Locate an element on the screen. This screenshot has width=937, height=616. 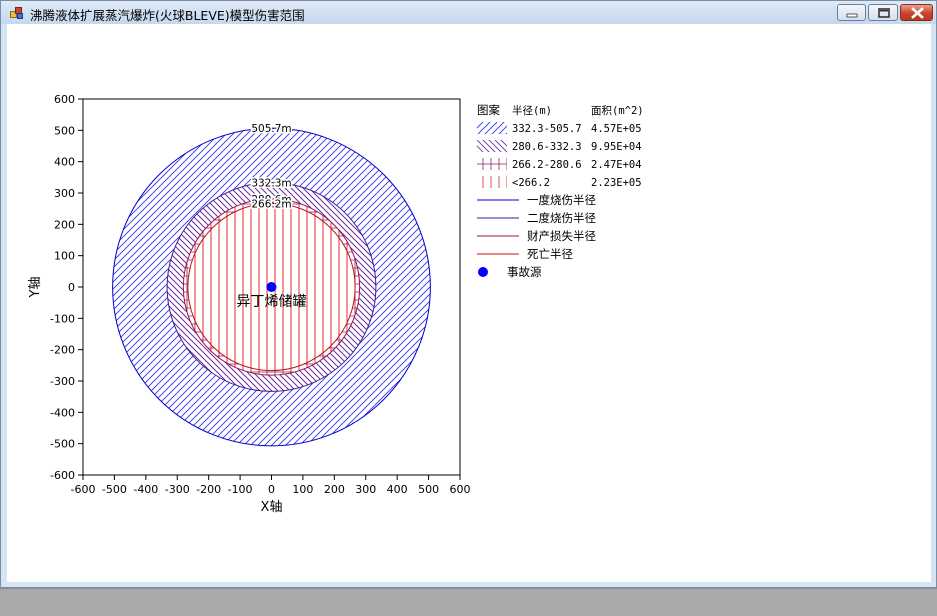
legend-swatch-vert-red is located at coordinates (492, 182).